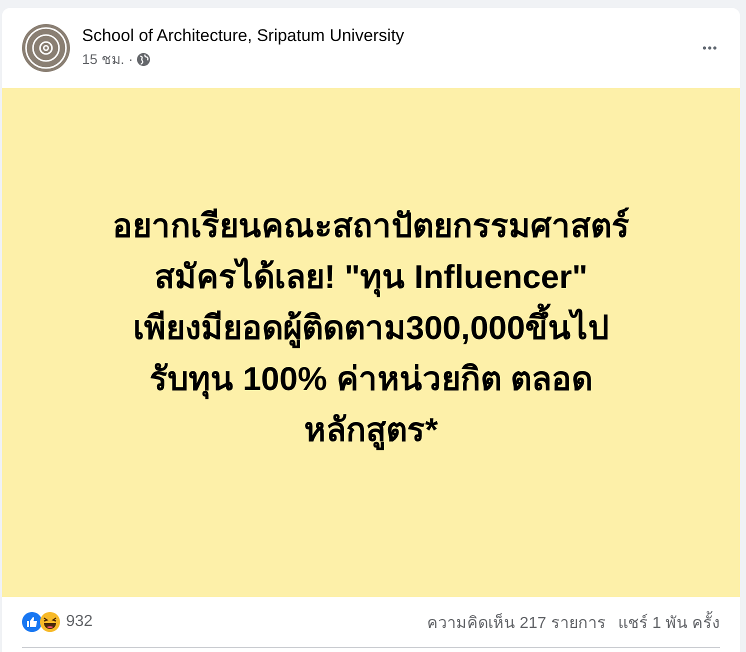  Describe the element at coordinates (143, 59) in the screenshot. I see `globe-icon` at that location.